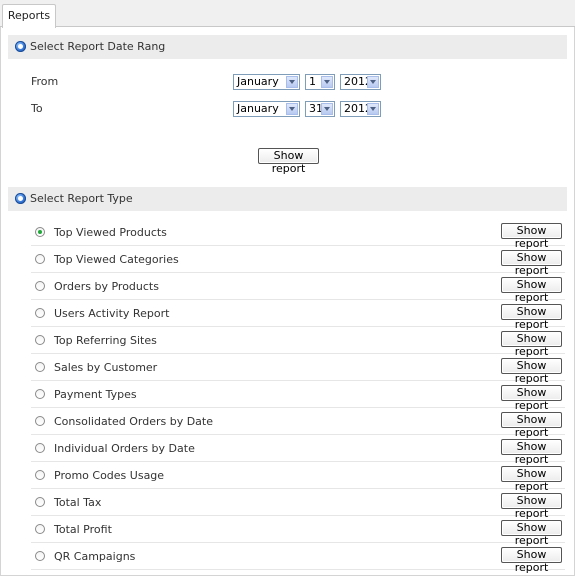  What do you see at coordinates (298, 477) in the screenshot?
I see `report-row: Promo Codes Usage Show report` at bounding box center [298, 477].